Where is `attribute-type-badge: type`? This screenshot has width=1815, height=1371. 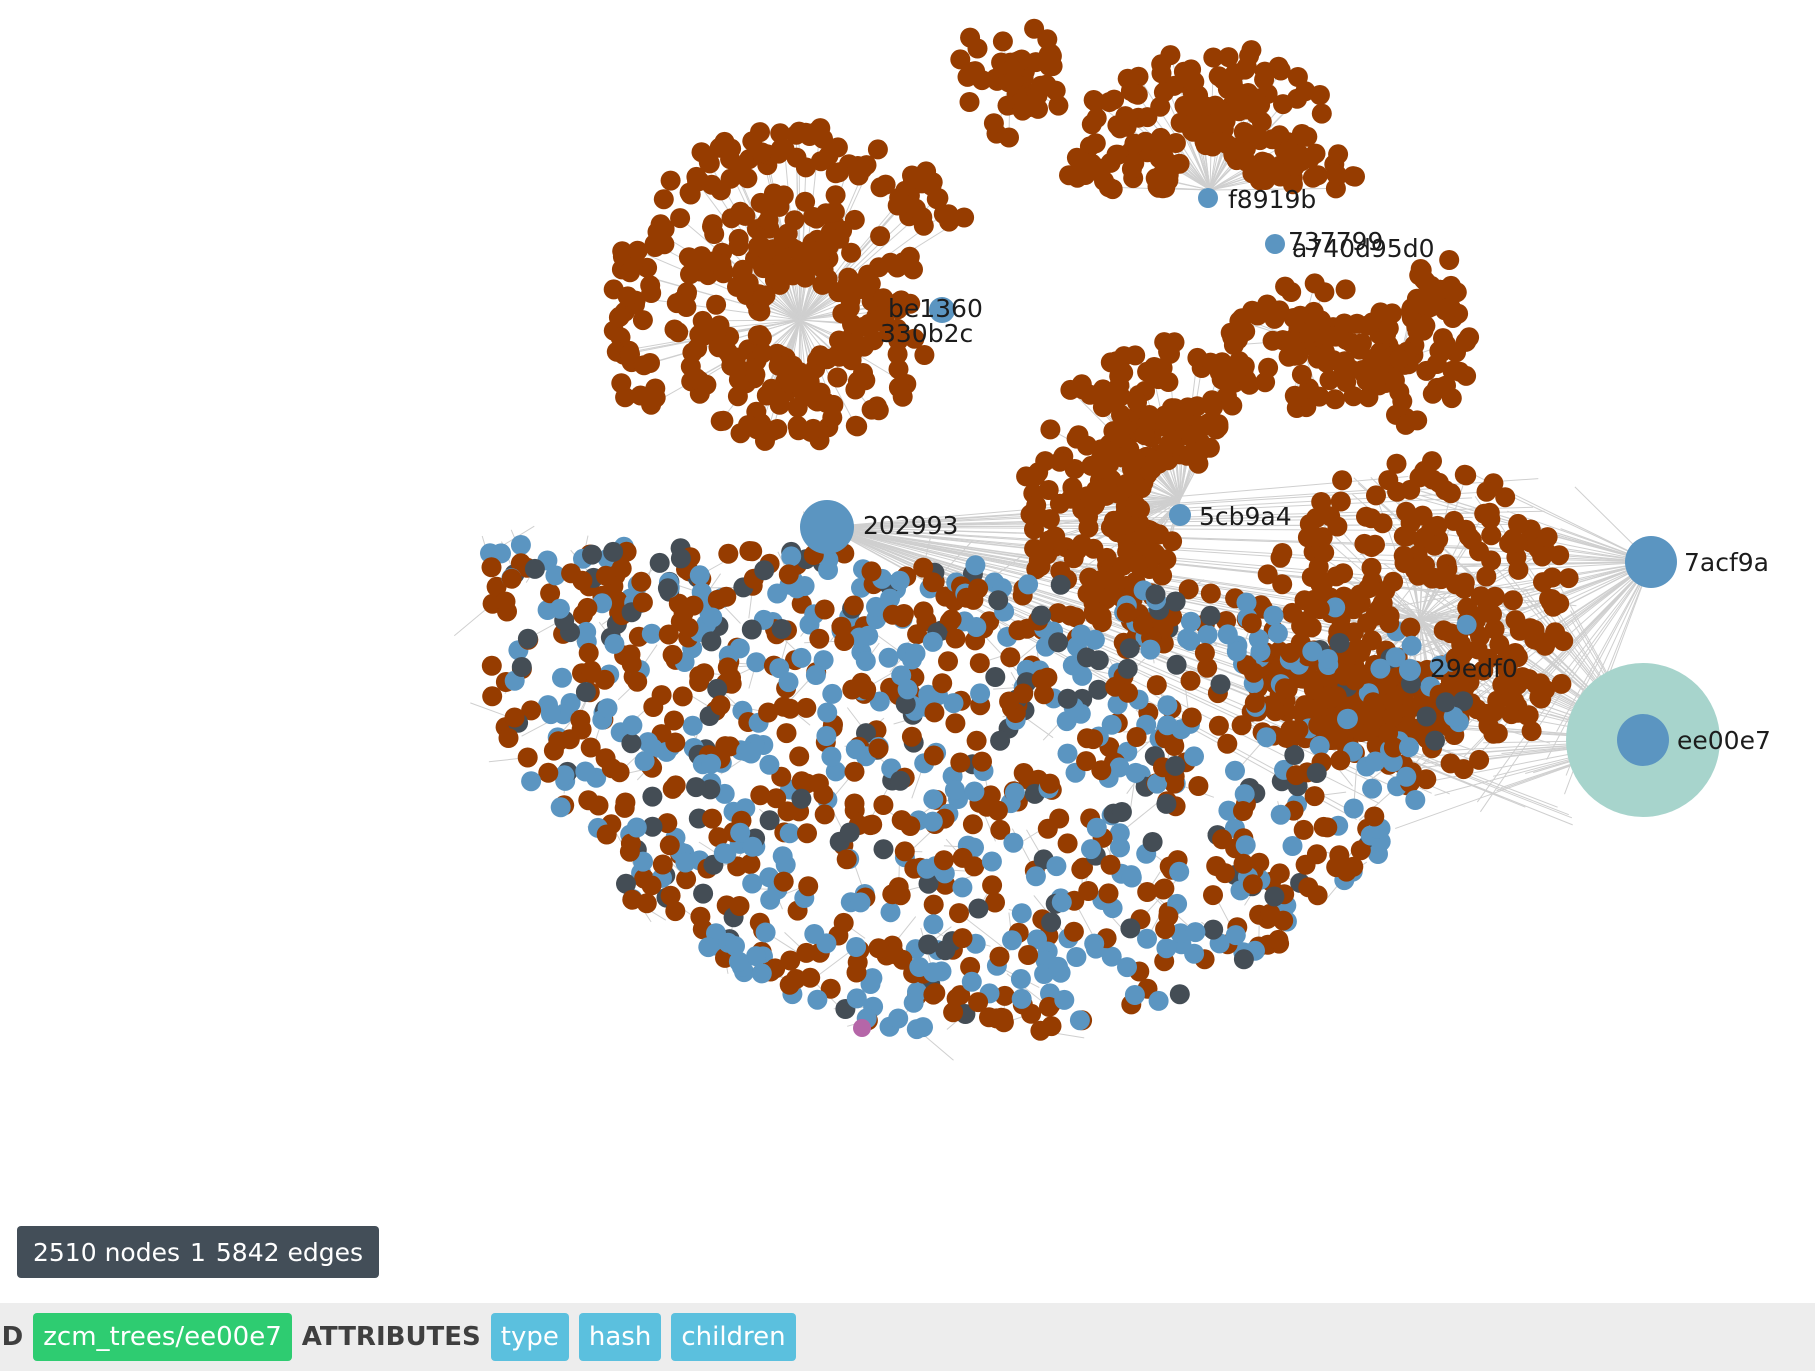 attribute-type-badge: type is located at coordinates (529, 1337).